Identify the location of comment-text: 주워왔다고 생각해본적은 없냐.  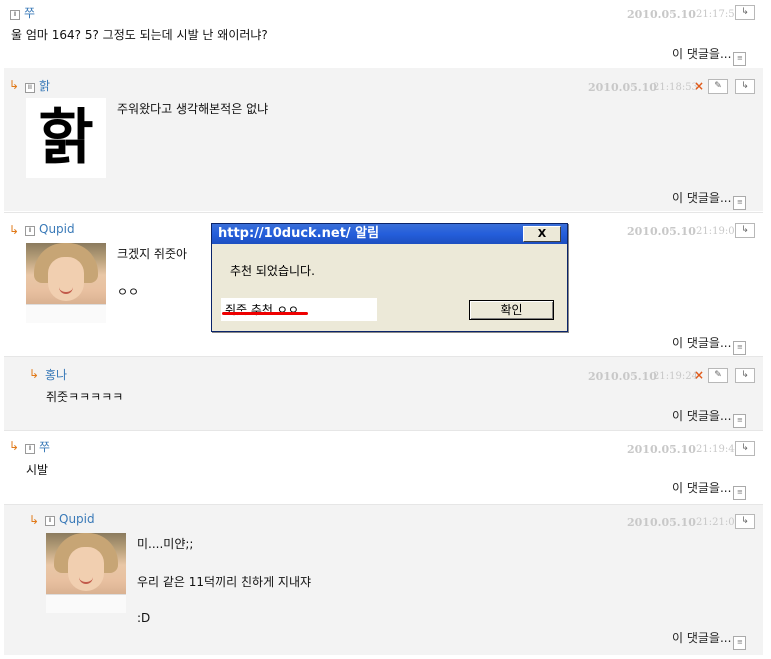
(193, 109).